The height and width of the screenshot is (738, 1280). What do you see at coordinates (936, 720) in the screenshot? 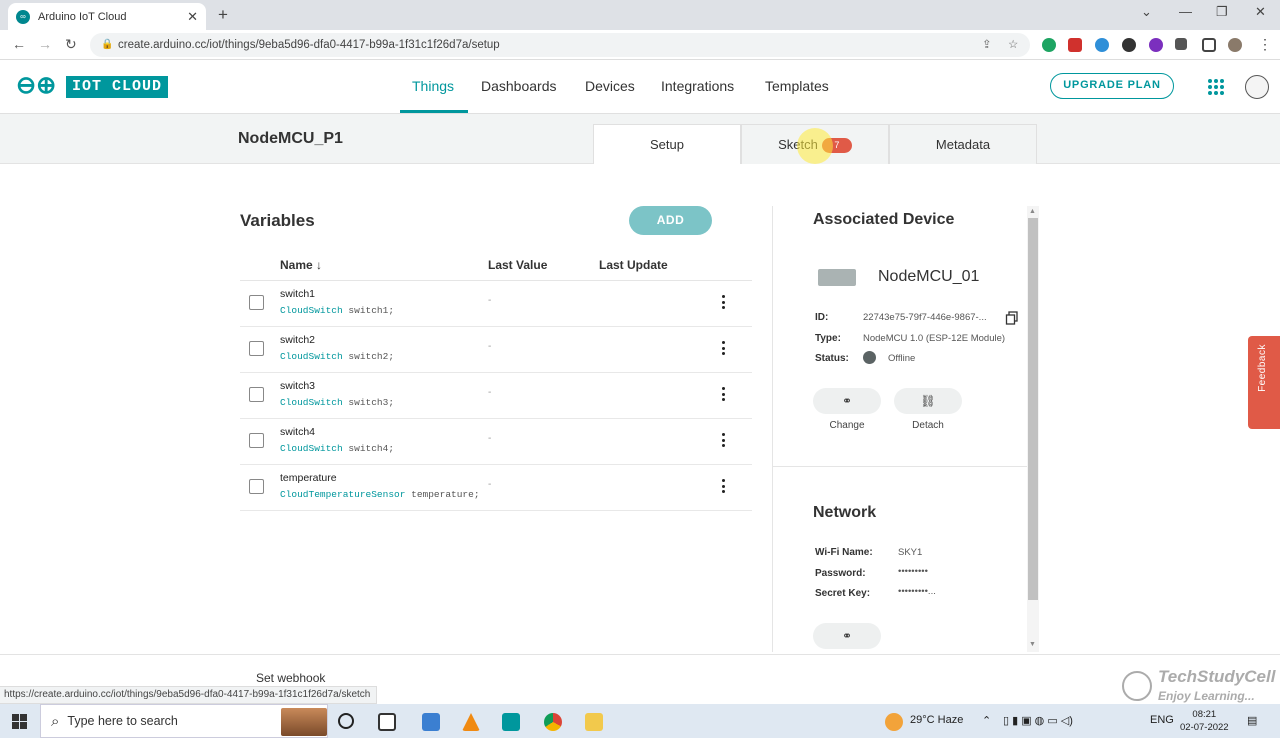
I see `weather-text: 29°C Haze` at bounding box center [936, 720].